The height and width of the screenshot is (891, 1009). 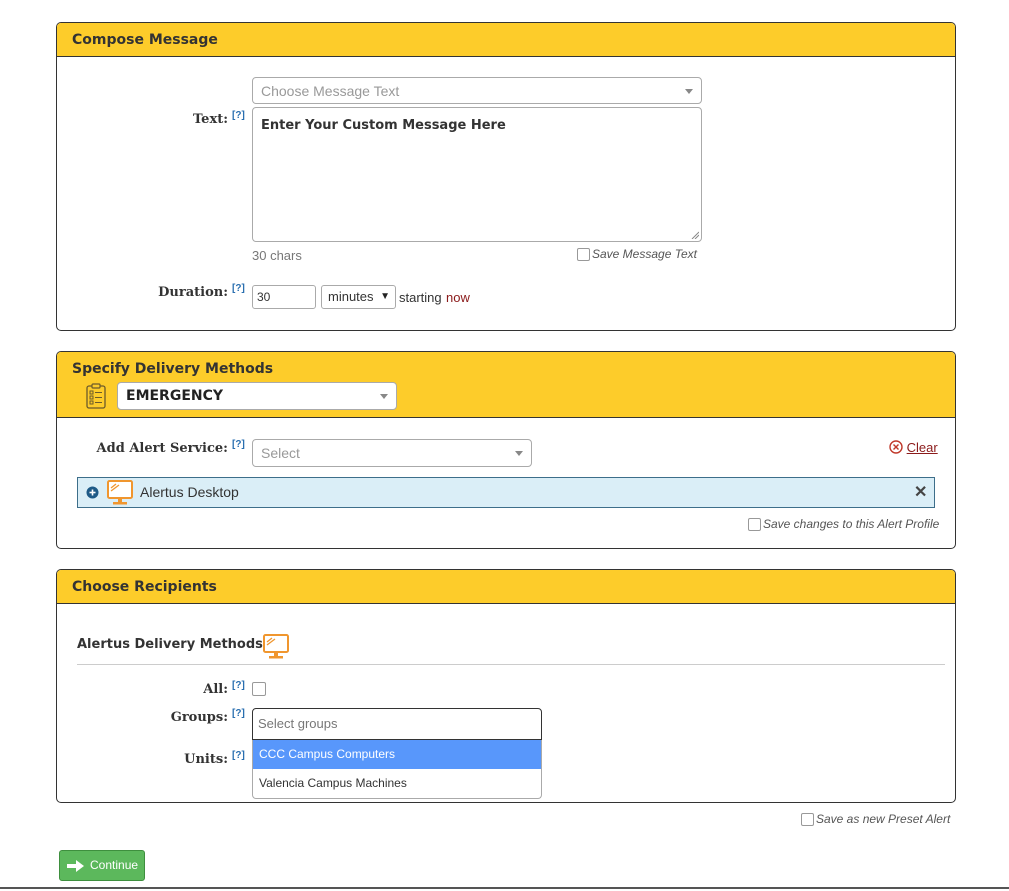 What do you see at coordinates (883, 819) in the screenshot?
I see `save-preset-label: Save as new Preset Alert` at bounding box center [883, 819].